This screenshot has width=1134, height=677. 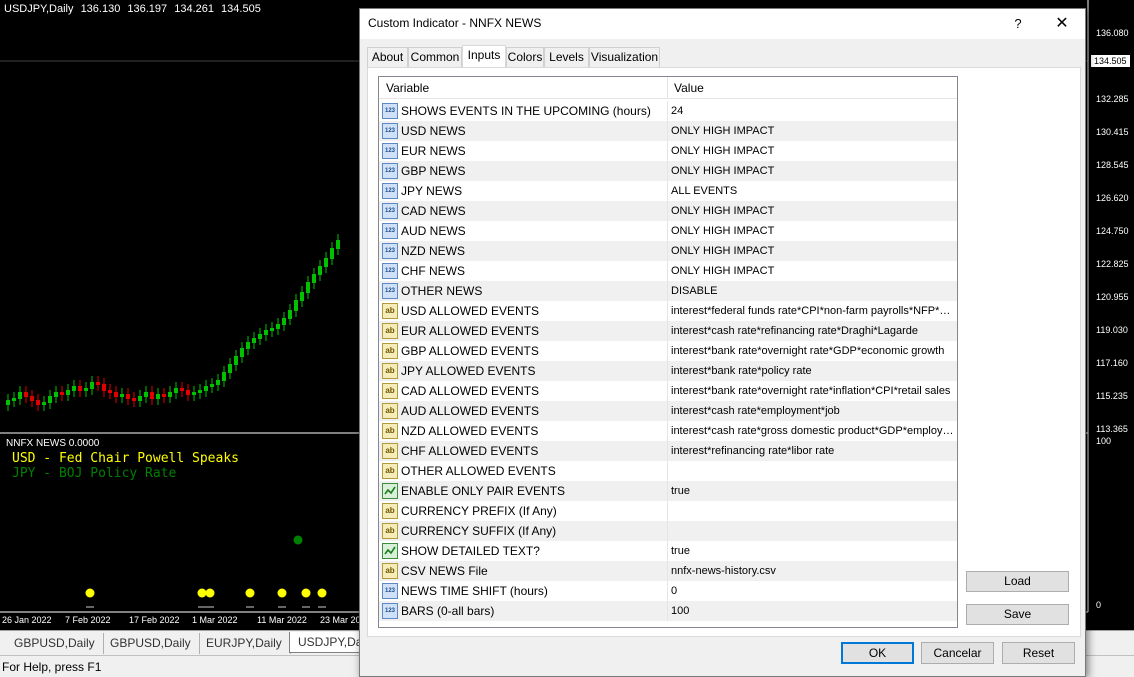 What do you see at coordinates (390, 511) in the screenshot?
I see `string-type-icon: ab` at bounding box center [390, 511].